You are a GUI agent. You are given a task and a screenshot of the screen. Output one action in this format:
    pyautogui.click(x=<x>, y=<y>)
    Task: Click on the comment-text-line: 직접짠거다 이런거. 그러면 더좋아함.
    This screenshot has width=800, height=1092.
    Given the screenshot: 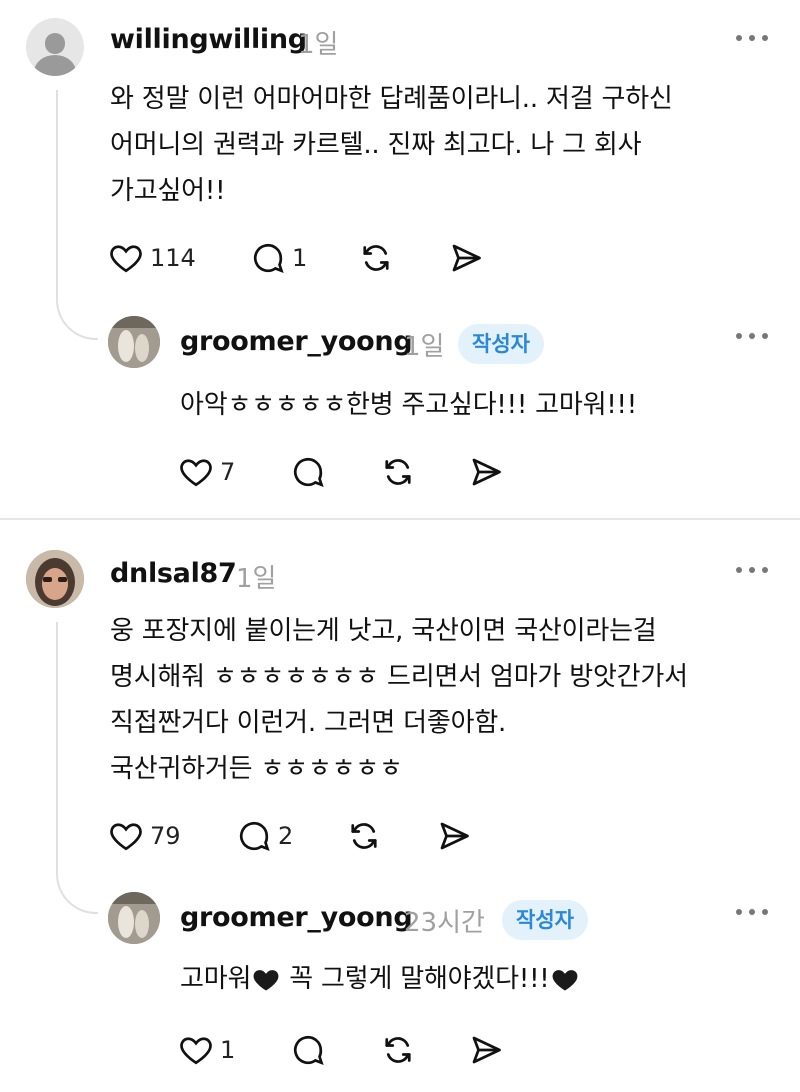 What is the action you would take?
    pyautogui.click(x=308, y=723)
    